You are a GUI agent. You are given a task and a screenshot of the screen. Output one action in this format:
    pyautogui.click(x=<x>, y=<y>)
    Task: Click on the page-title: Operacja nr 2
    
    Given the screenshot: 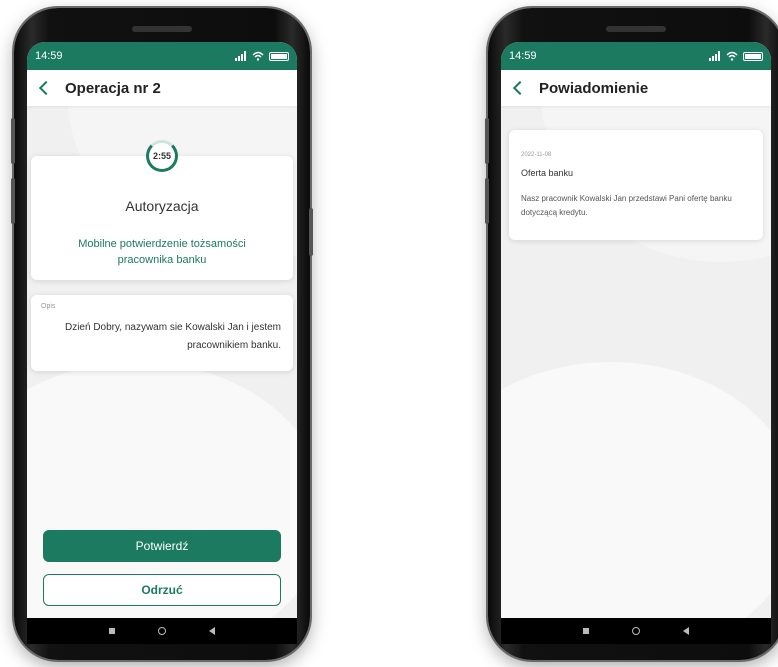 What is the action you would take?
    pyautogui.click(x=113, y=88)
    